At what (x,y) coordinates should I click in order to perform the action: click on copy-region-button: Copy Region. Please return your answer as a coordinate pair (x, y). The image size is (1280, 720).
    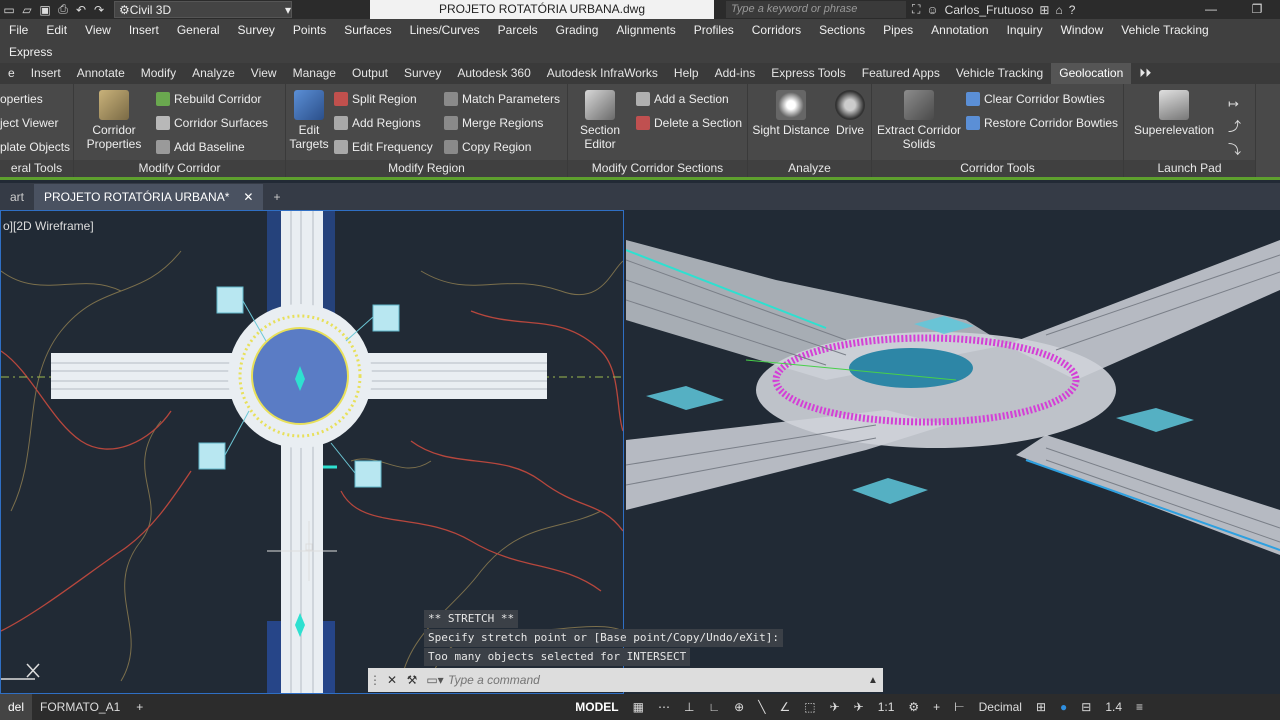
    Looking at the image, I should click on (487, 147).